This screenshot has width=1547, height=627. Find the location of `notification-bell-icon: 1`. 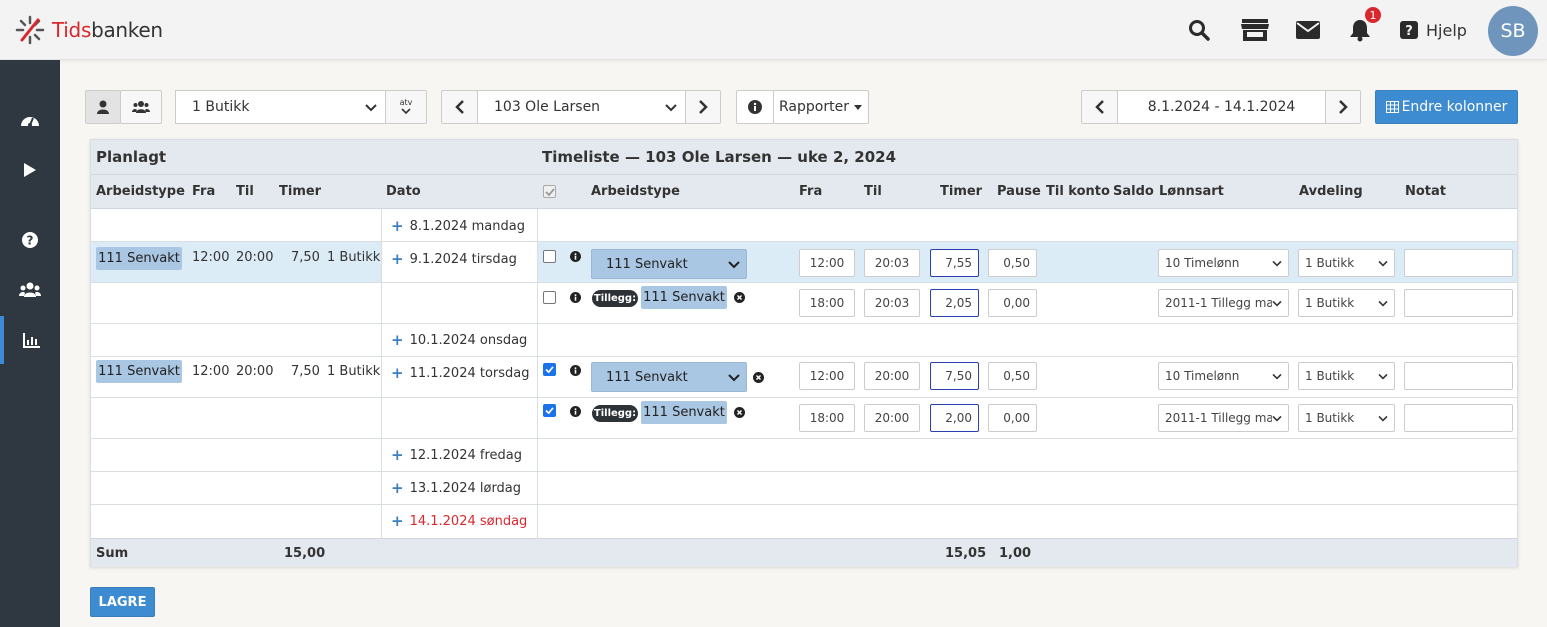

notification-bell-icon: 1 is located at coordinates (1364, 25).